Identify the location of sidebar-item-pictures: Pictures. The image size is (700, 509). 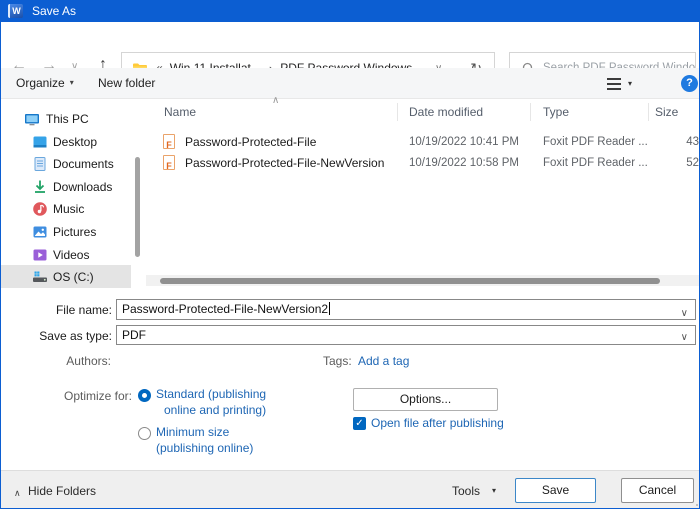
(64, 232).